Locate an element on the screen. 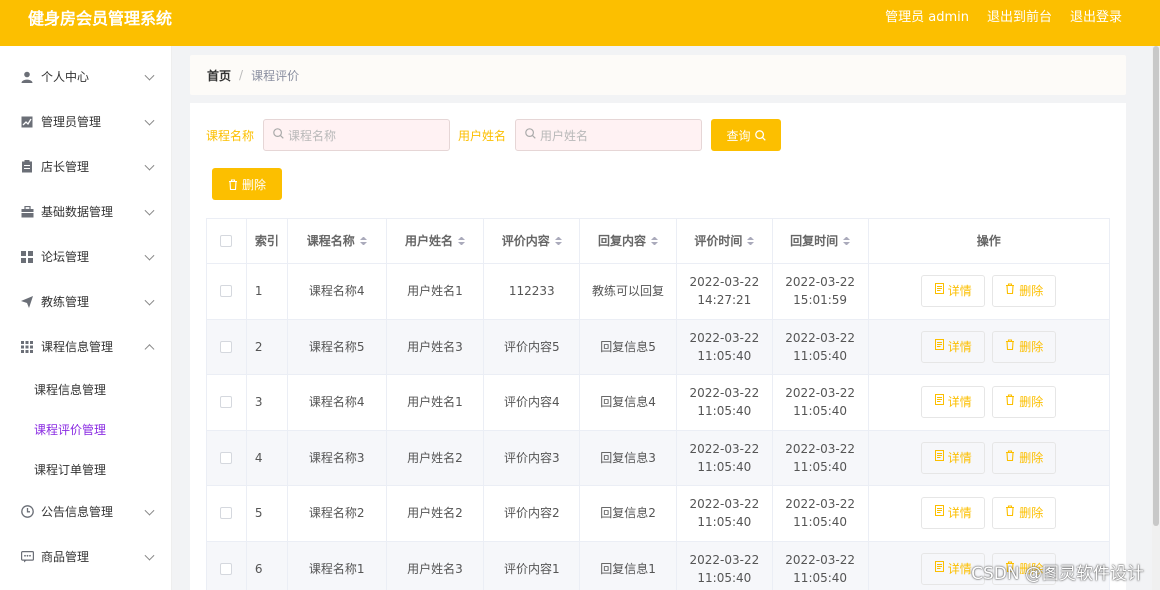  batch-delete-button: 删除 is located at coordinates (247, 184).